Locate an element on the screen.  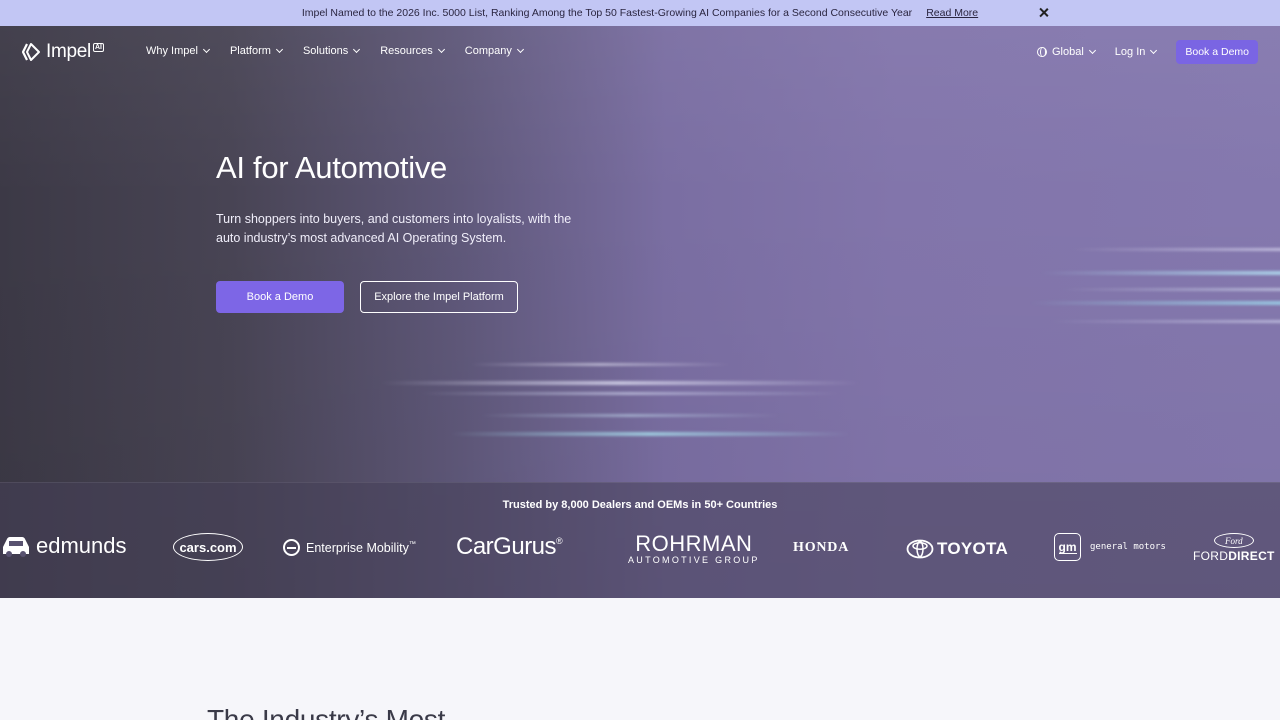
car-icon is located at coordinates (16, 547).